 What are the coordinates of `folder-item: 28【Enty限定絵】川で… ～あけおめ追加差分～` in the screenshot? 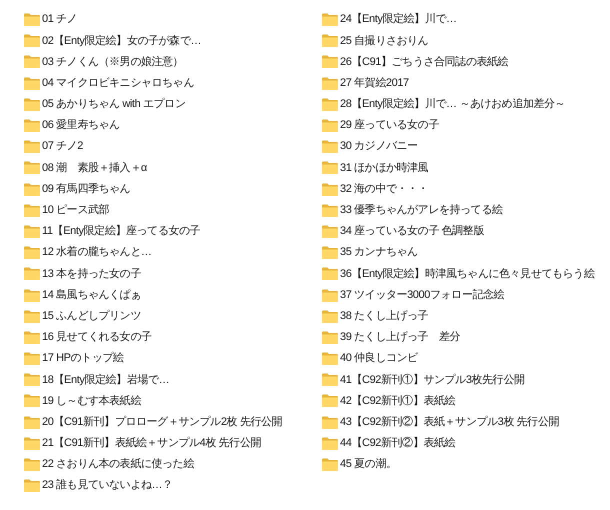 It's located at (466, 104).